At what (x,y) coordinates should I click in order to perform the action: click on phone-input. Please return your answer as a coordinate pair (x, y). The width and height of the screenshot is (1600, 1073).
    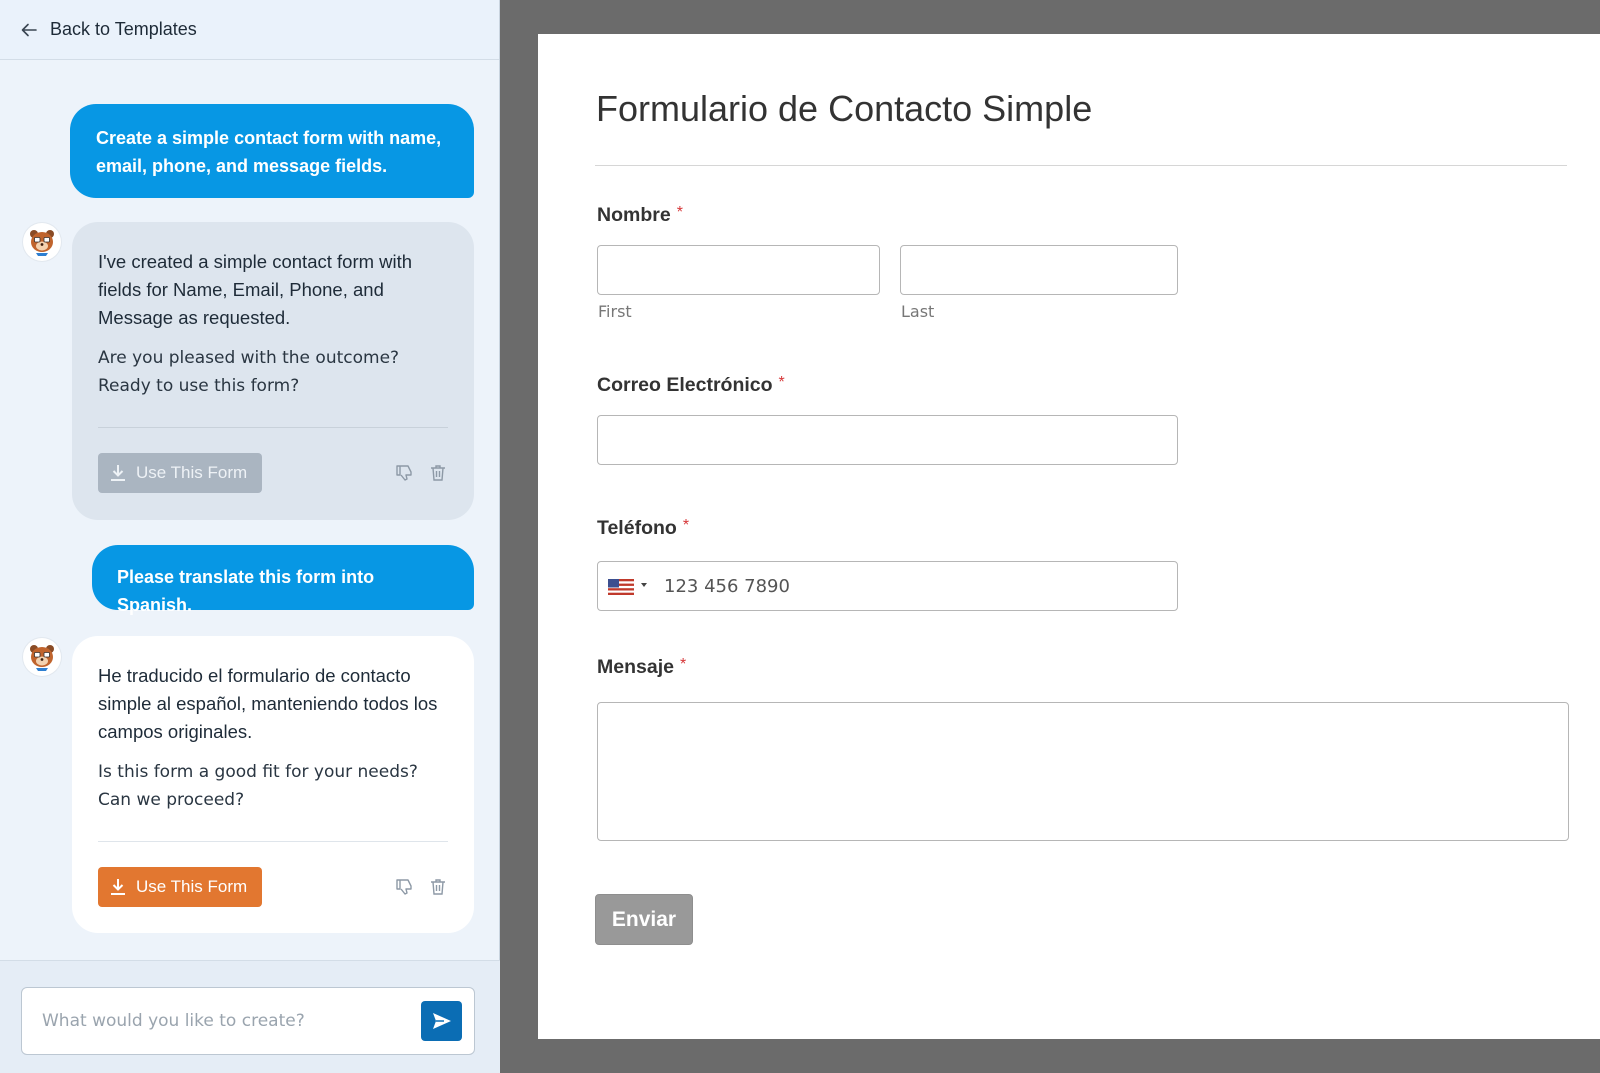
    Looking at the image, I should click on (906, 586).